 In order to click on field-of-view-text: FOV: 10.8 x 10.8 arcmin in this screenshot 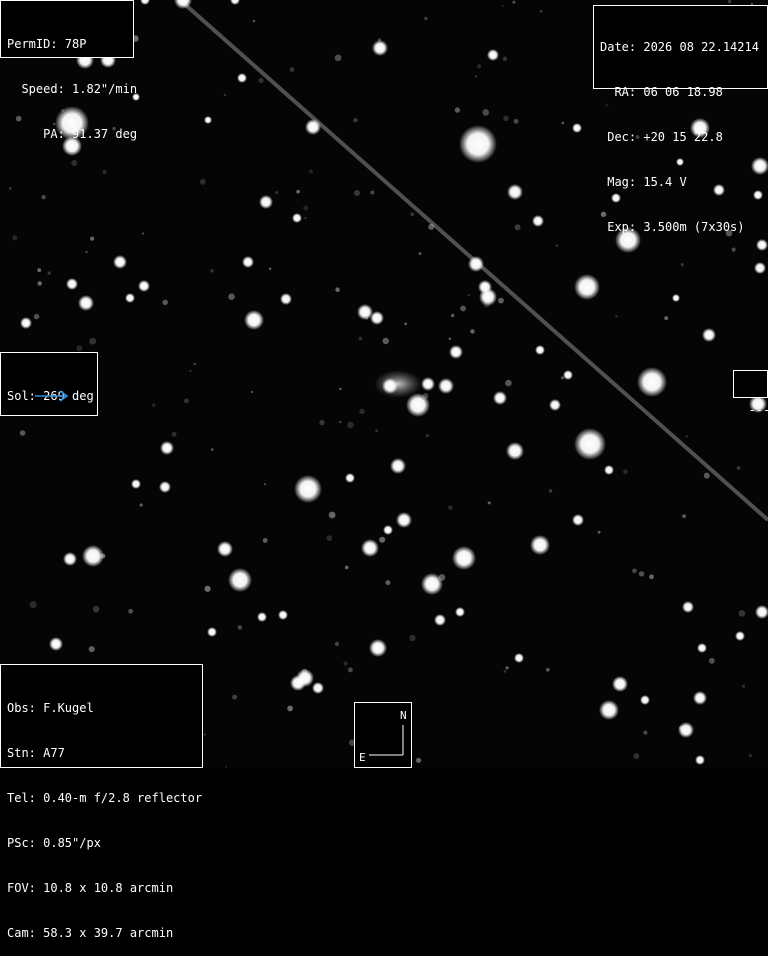, I will do `click(90, 888)`.